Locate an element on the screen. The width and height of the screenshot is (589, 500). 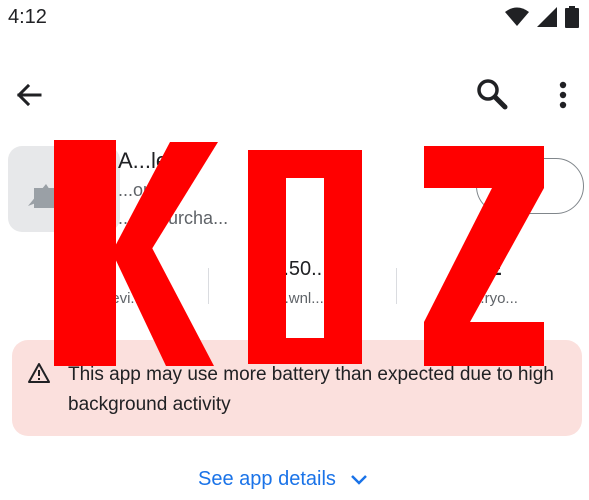
status-time: 4:12 is located at coordinates (27, 17).